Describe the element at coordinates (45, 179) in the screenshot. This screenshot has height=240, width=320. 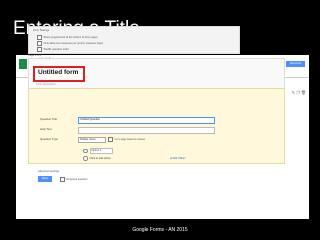
I see `done-button: Done` at that location.